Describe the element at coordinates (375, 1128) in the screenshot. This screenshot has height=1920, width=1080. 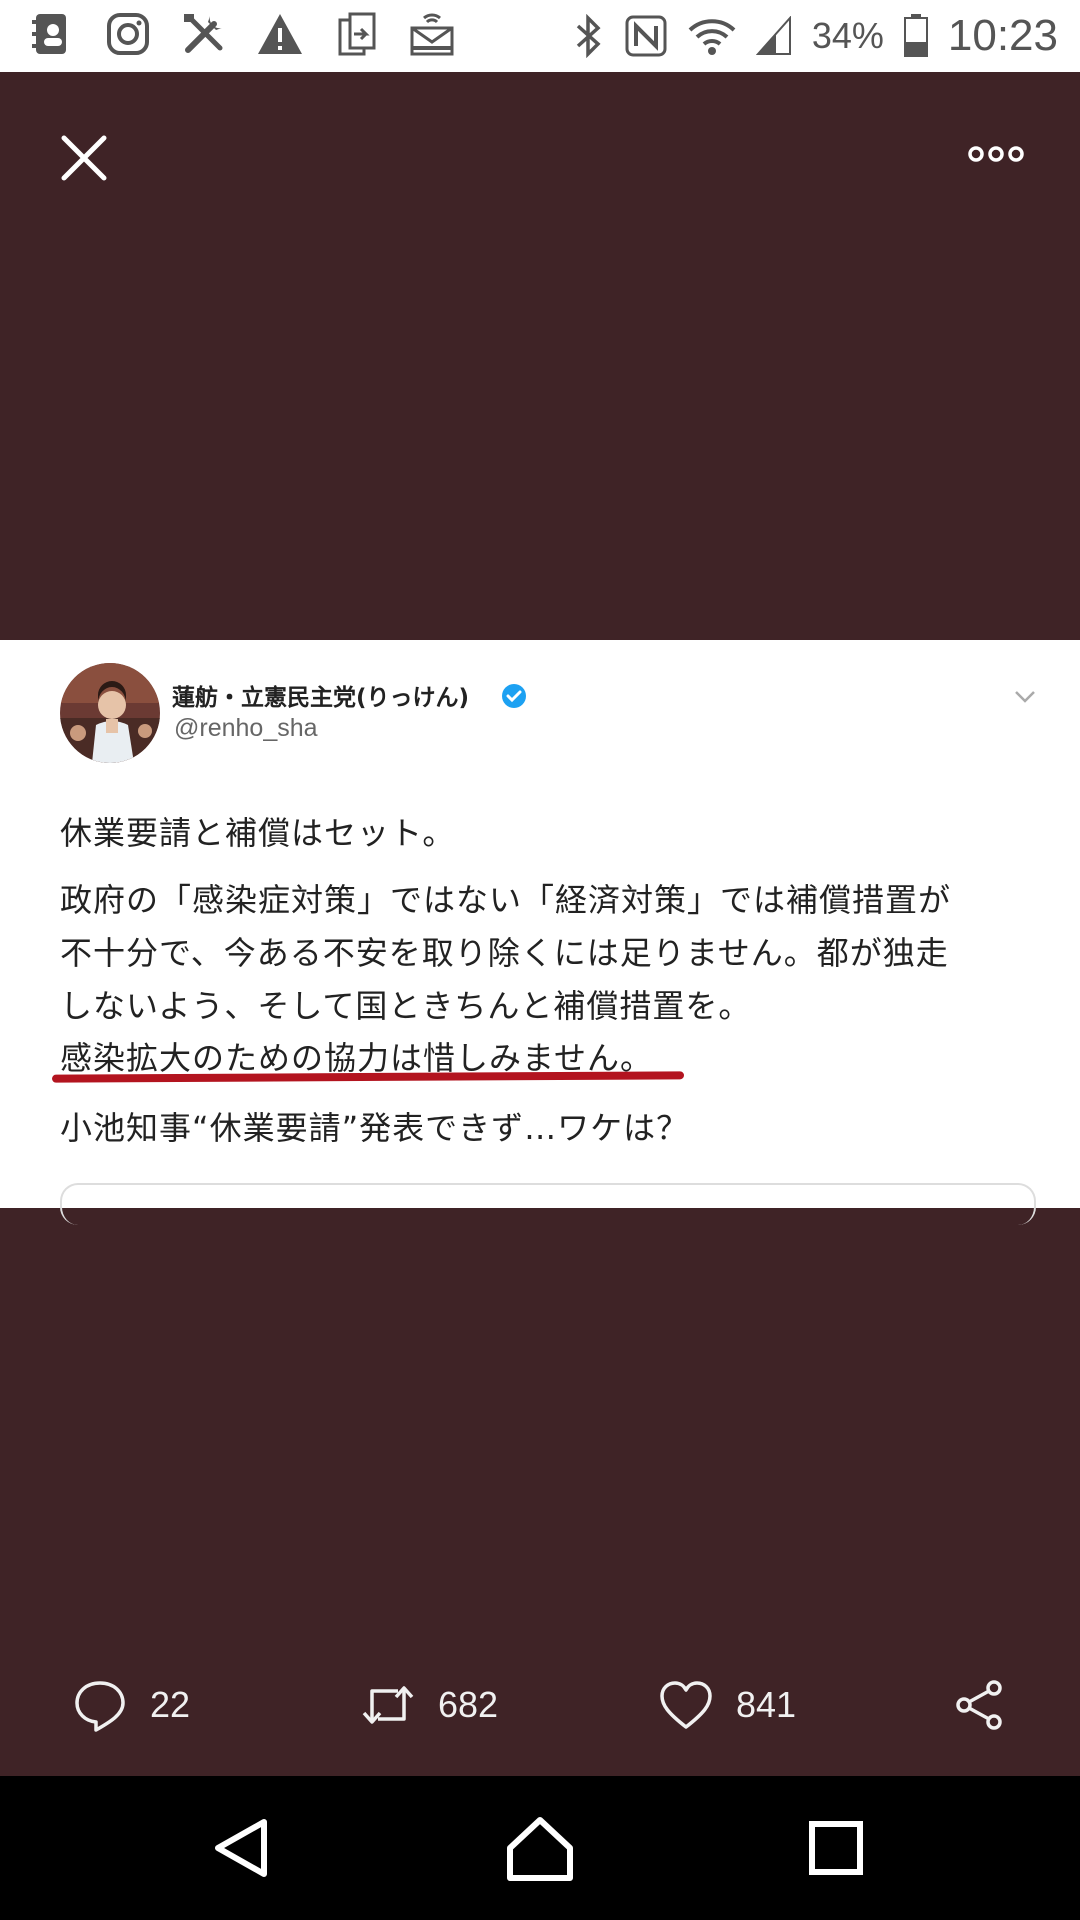
I see `tweet-link-title: 小池知事“休業要請”発表できず…ワケは？` at that location.